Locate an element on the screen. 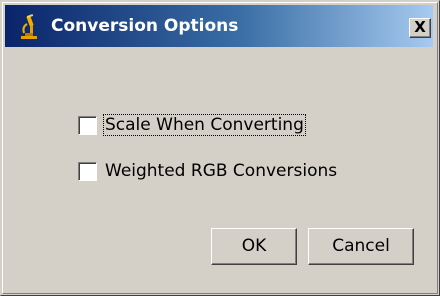 Image resolution: width=440 pixels, height=296 pixels. weighted-rgb-conversions-checkbox is located at coordinates (87, 171).